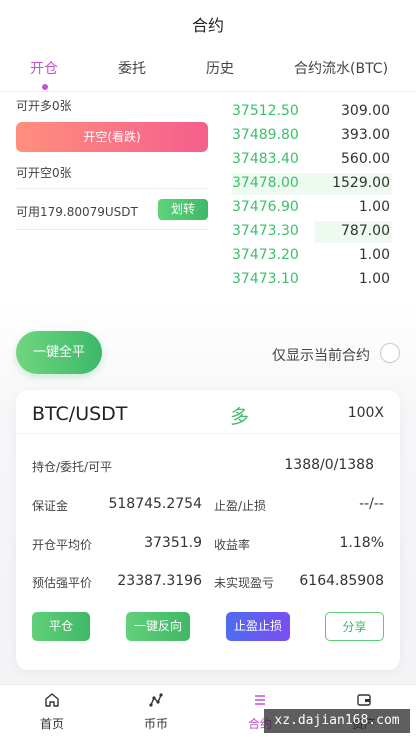 The height and width of the screenshot is (737, 416). What do you see at coordinates (208, 433) in the screenshot?
I see `card-divider` at bounding box center [208, 433].